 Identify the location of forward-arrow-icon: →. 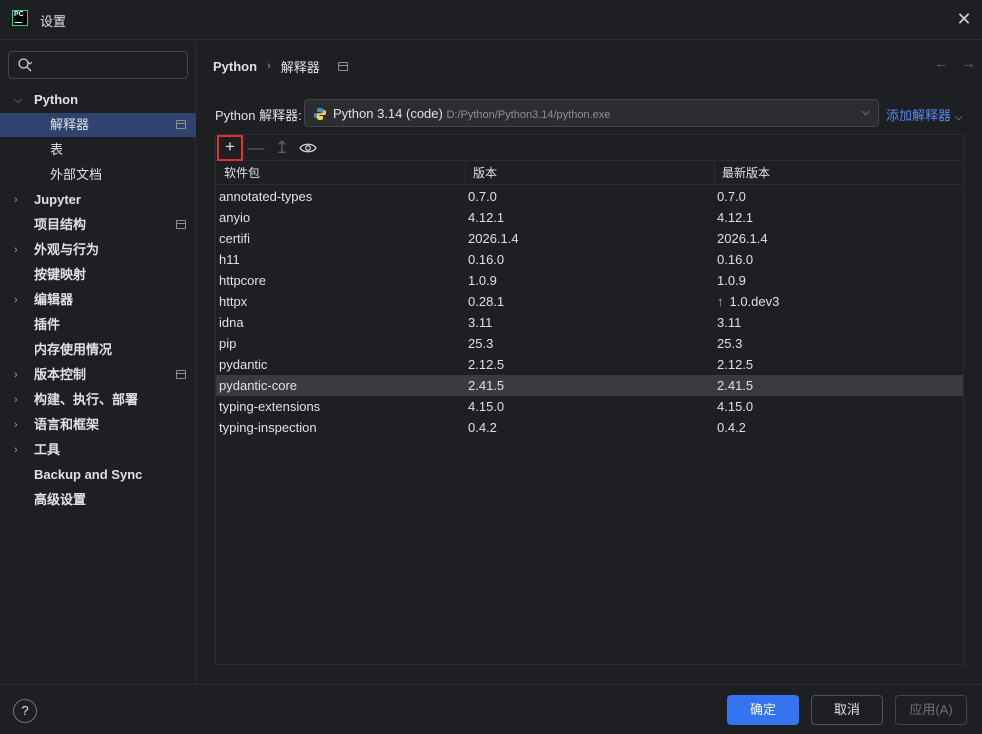
(968, 63).